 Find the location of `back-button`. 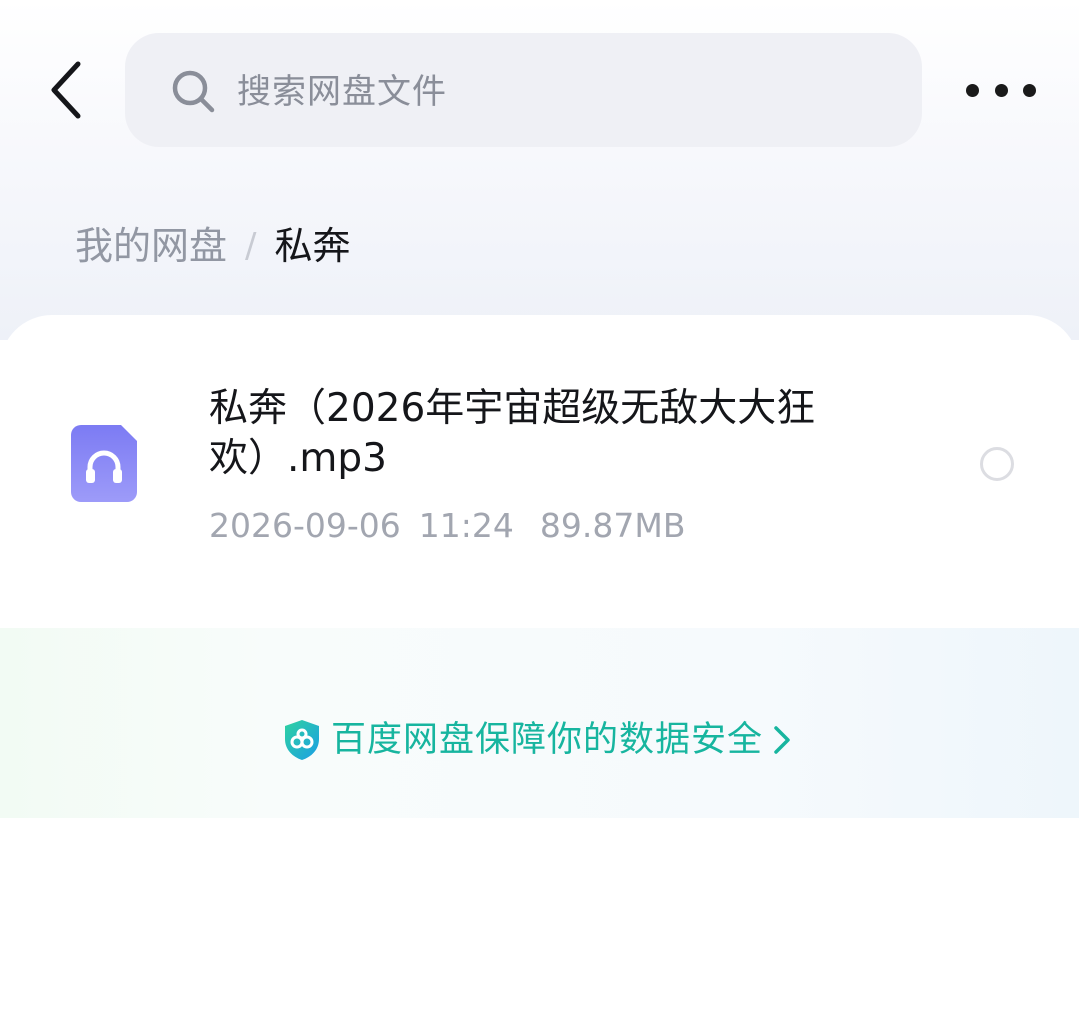

back-button is located at coordinates (66, 90).